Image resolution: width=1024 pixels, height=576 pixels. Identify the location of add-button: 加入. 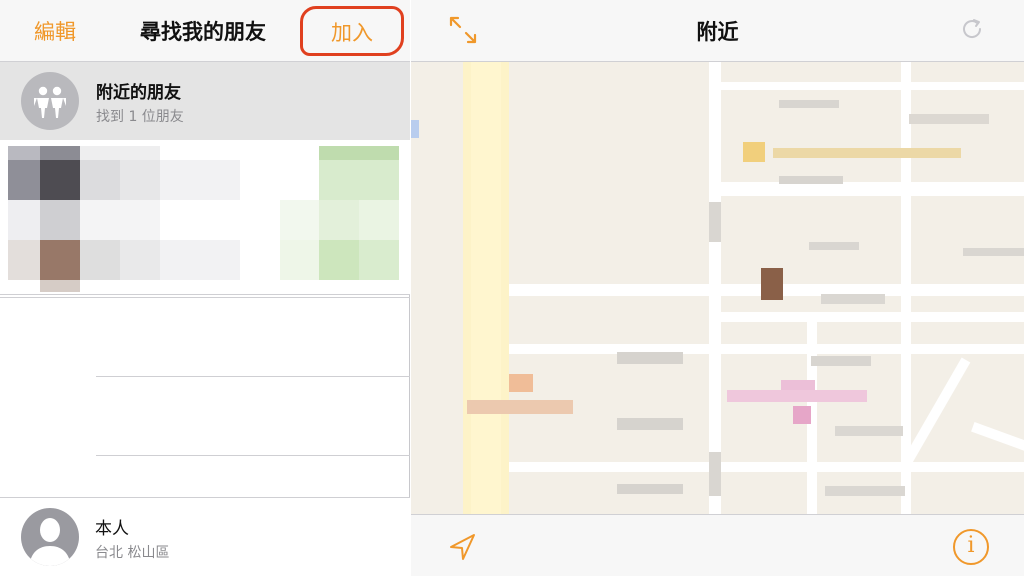
(352, 32).